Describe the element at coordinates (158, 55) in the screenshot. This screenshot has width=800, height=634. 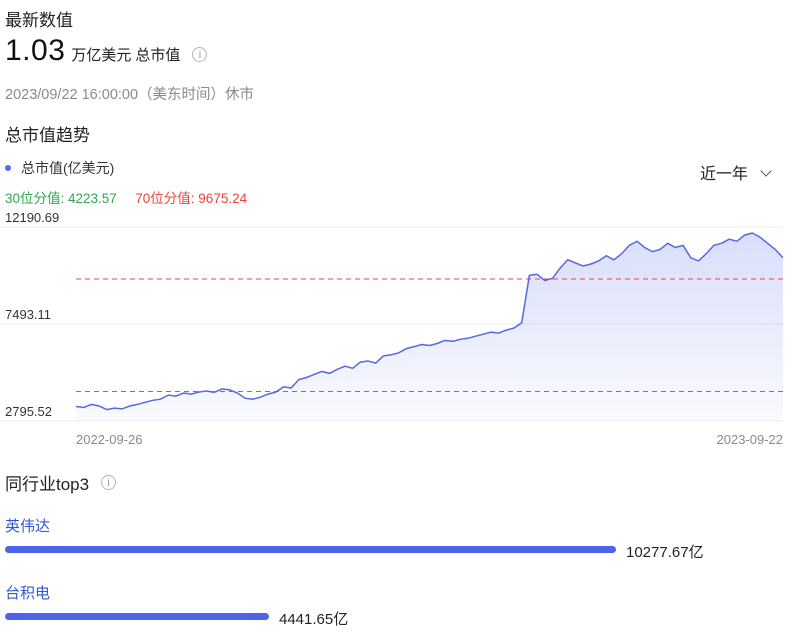
I see `market-cap-label: 总市值` at that location.